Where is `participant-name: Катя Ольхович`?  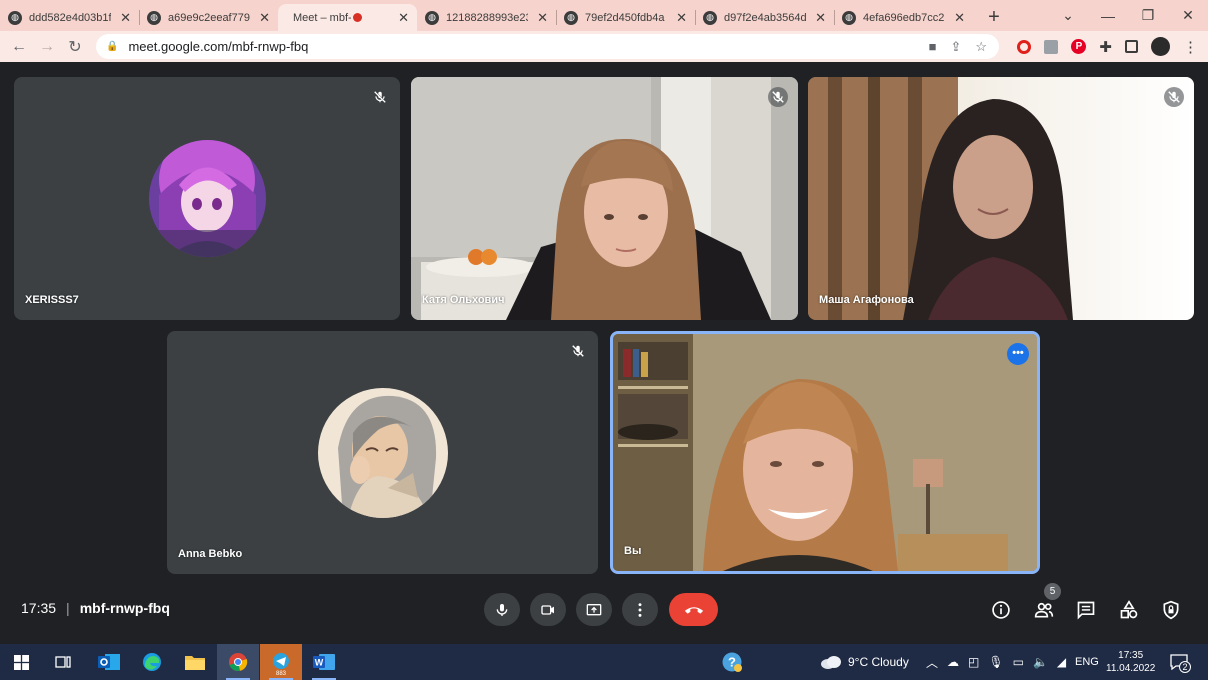 participant-name: Катя Ольхович is located at coordinates (463, 300).